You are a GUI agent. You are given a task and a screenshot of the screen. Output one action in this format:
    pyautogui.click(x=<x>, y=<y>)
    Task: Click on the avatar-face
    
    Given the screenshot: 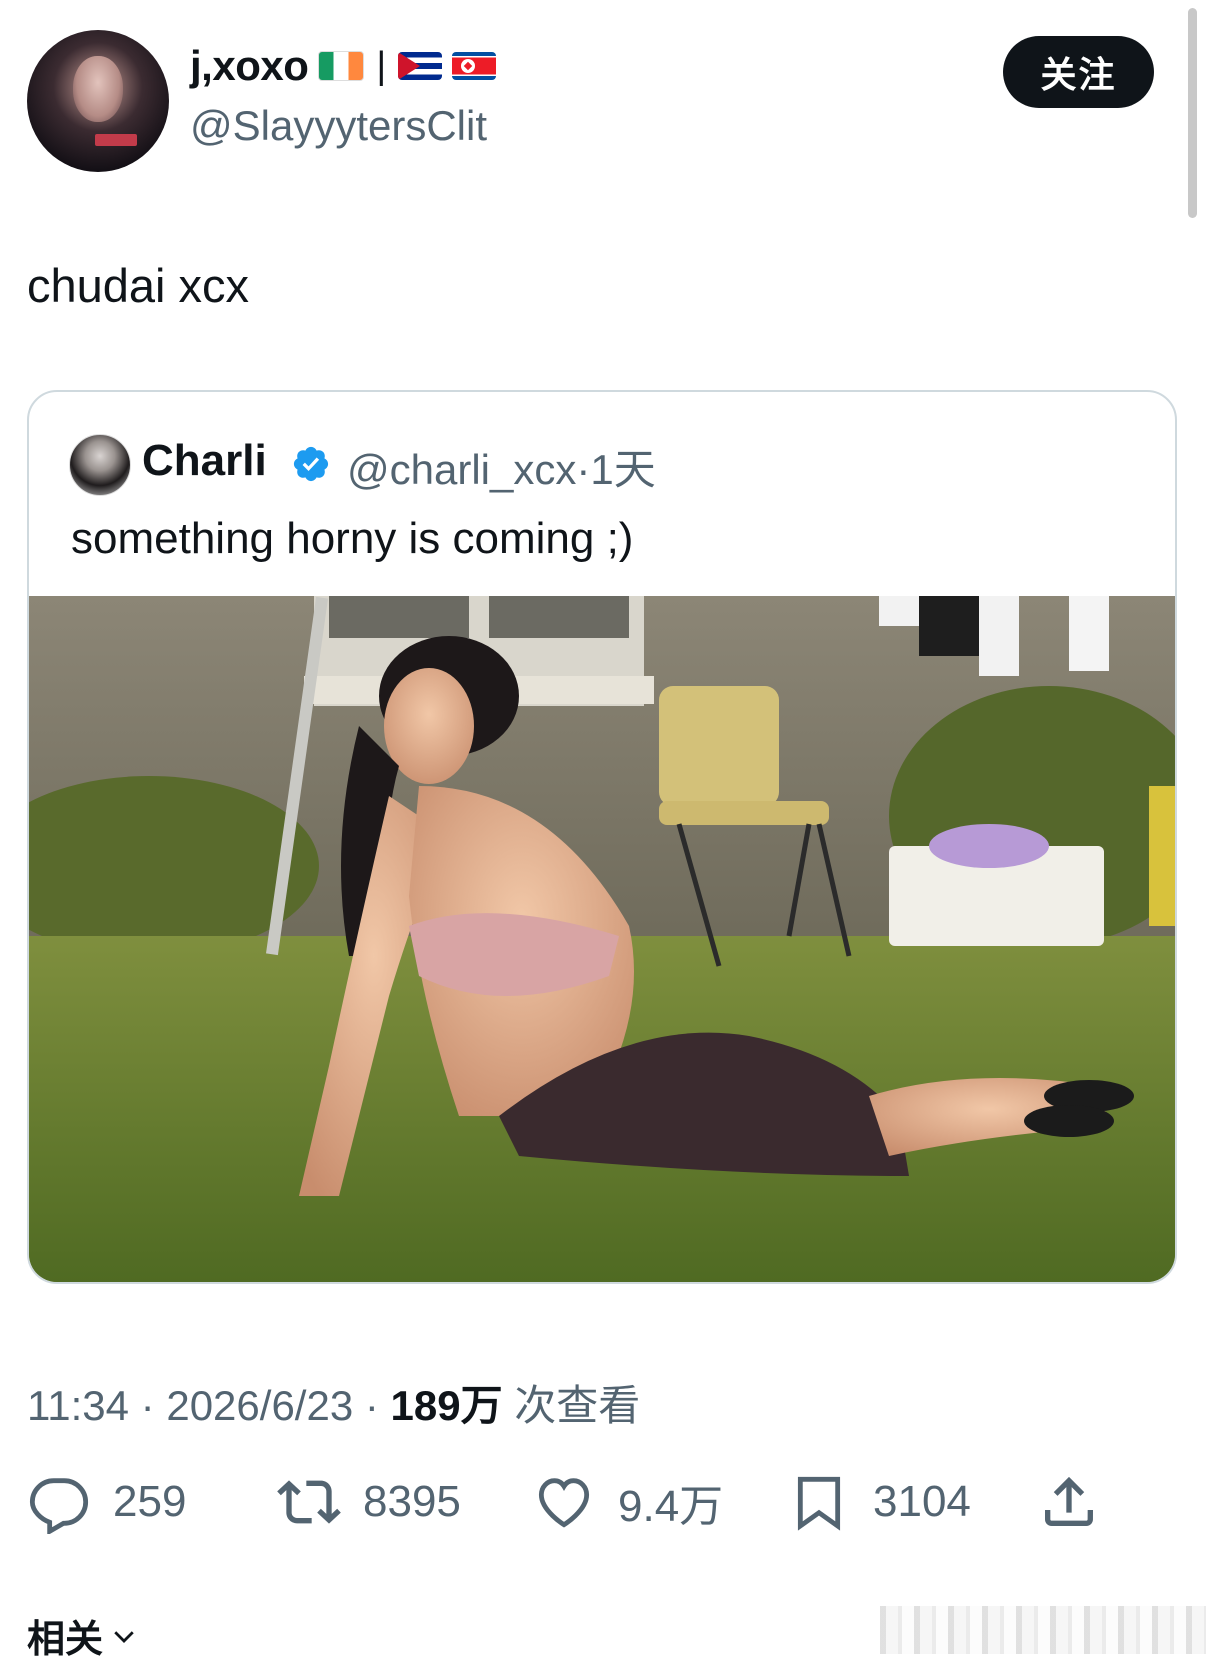 What is the action you would take?
    pyautogui.click(x=98, y=89)
    